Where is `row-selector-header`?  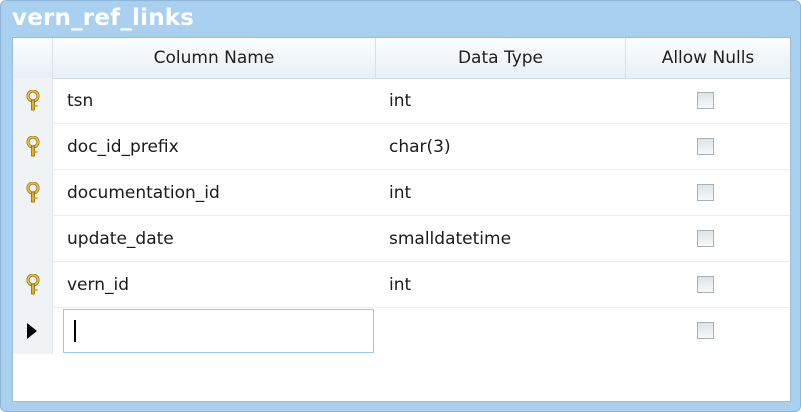
row-selector-header is located at coordinates (33, 58).